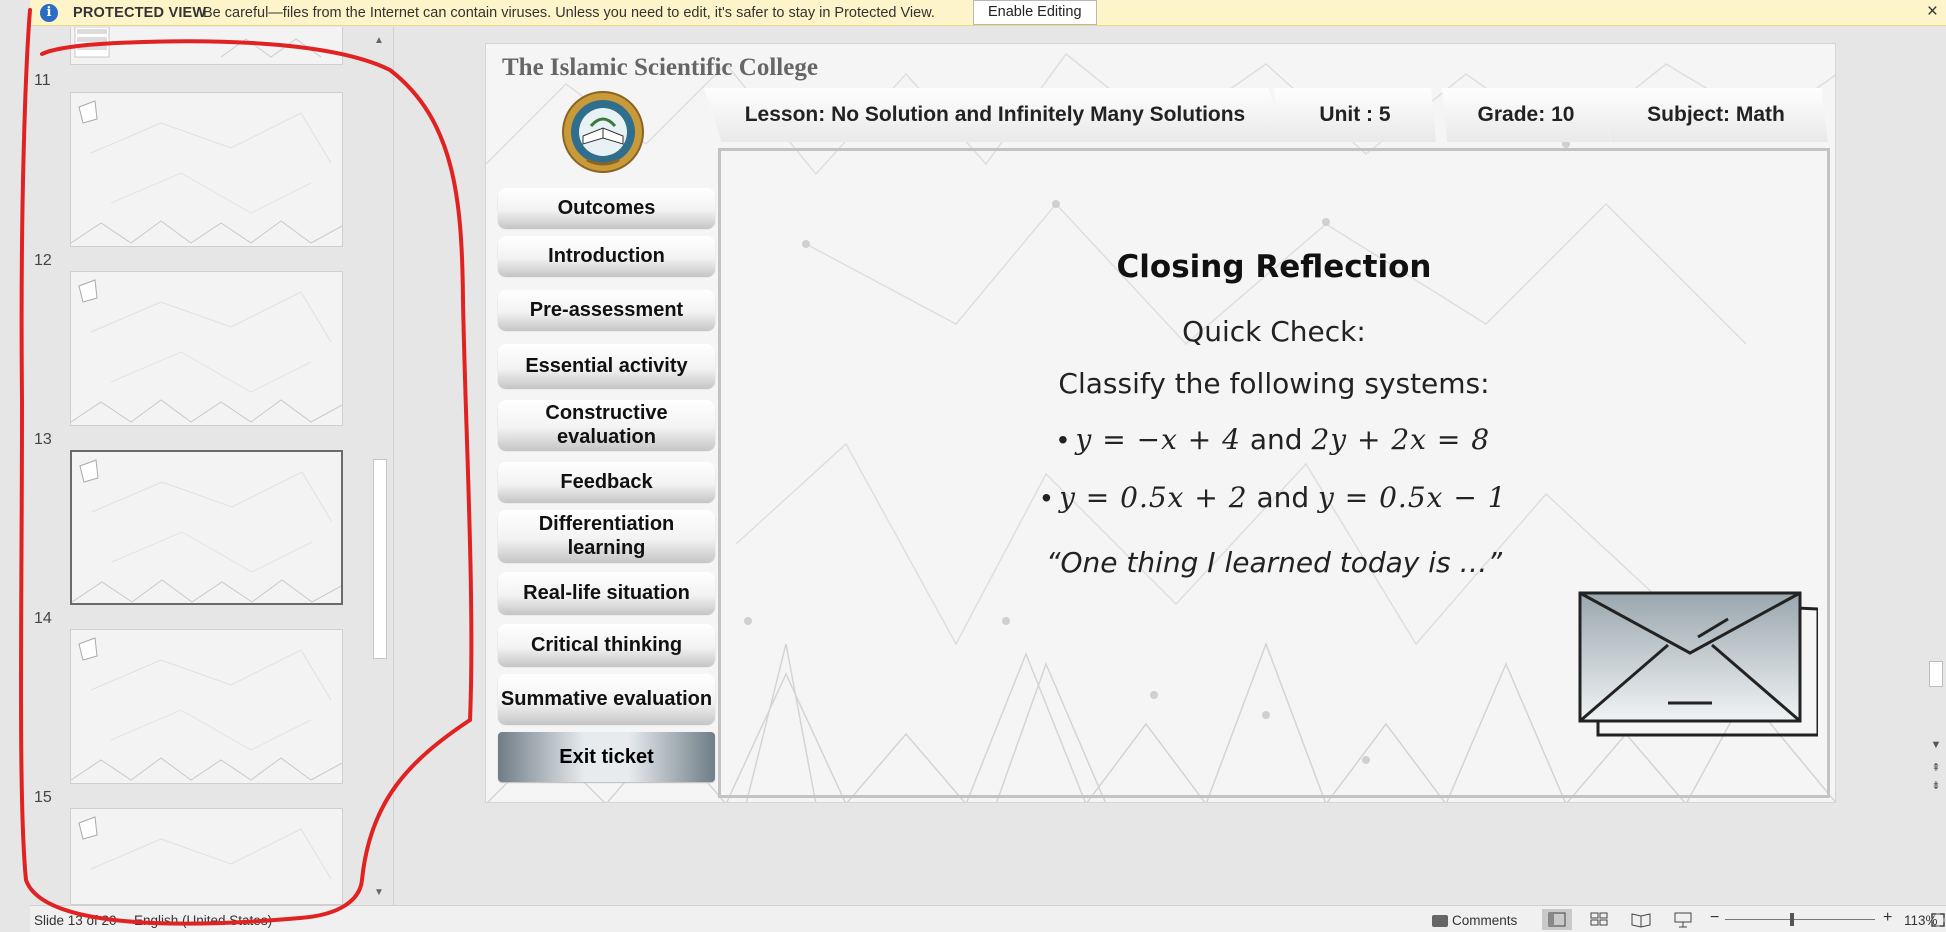 The image size is (1946, 932). Describe the element at coordinates (75, 920) in the screenshot. I see `slide-indicator: Slide 13 of 20` at that location.